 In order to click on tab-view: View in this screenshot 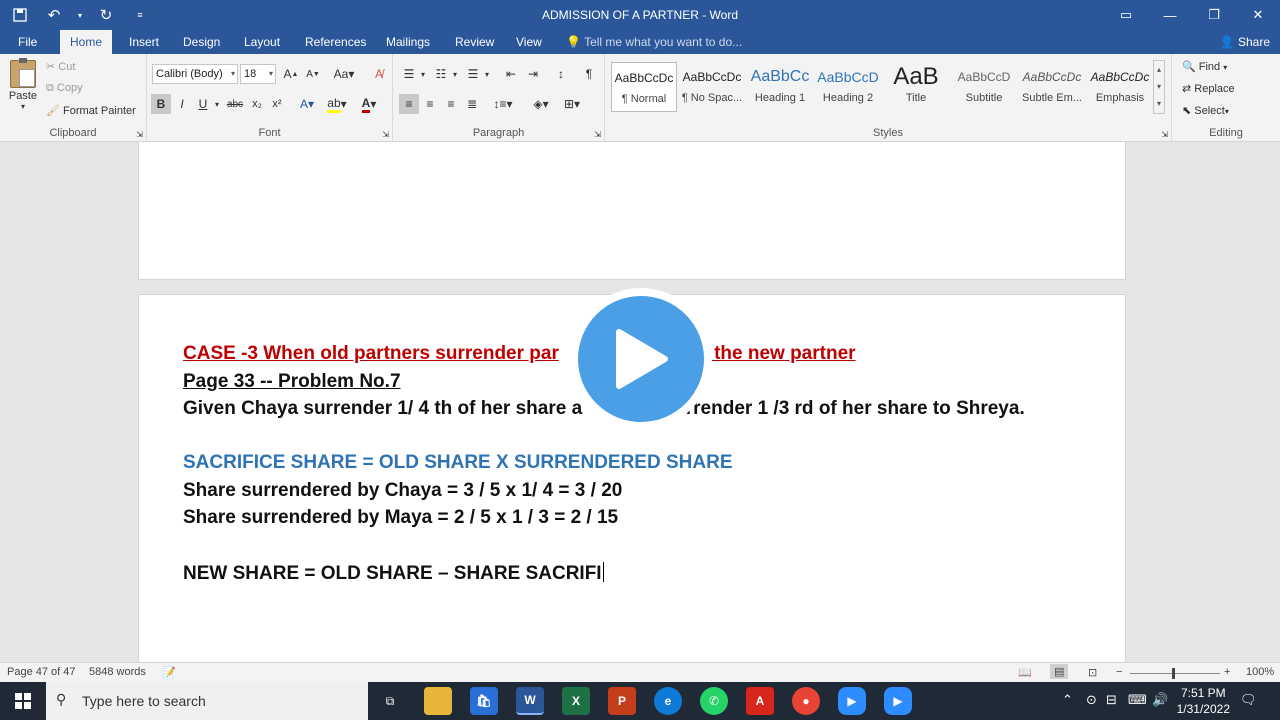, I will do `click(529, 42)`.